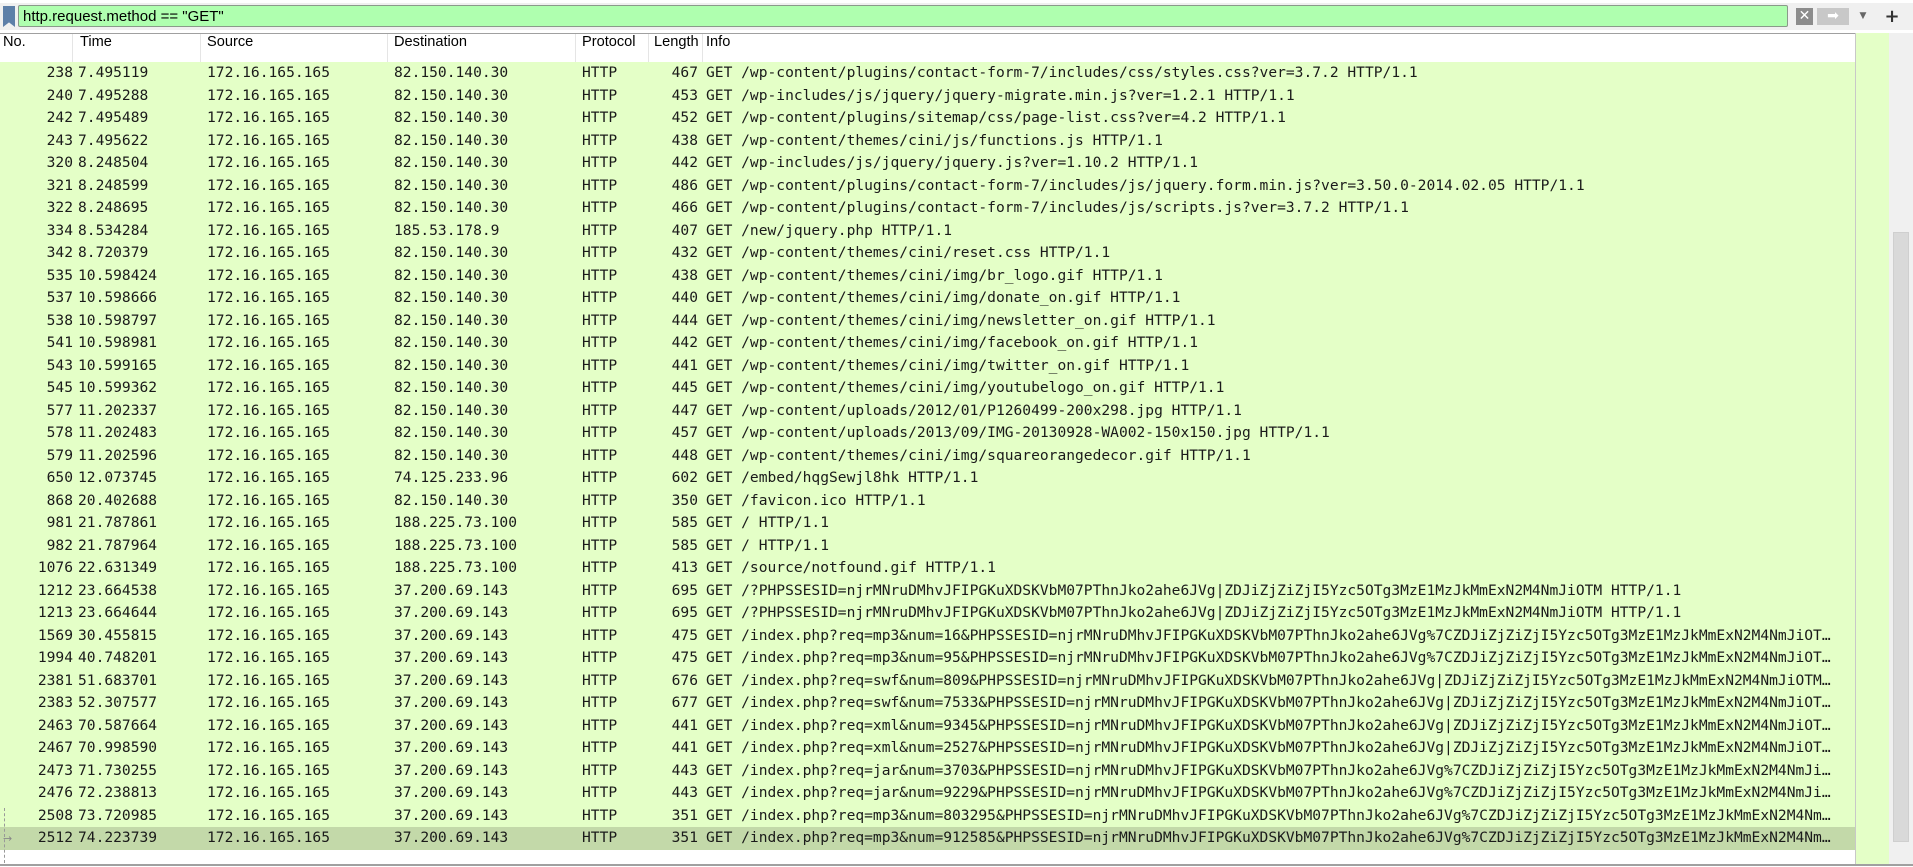 This screenshot has height=867, width=1913. Describe the element at coordinates (1804, 16) in the screenshot. I see `clear-filter-button: ✕` at that location.